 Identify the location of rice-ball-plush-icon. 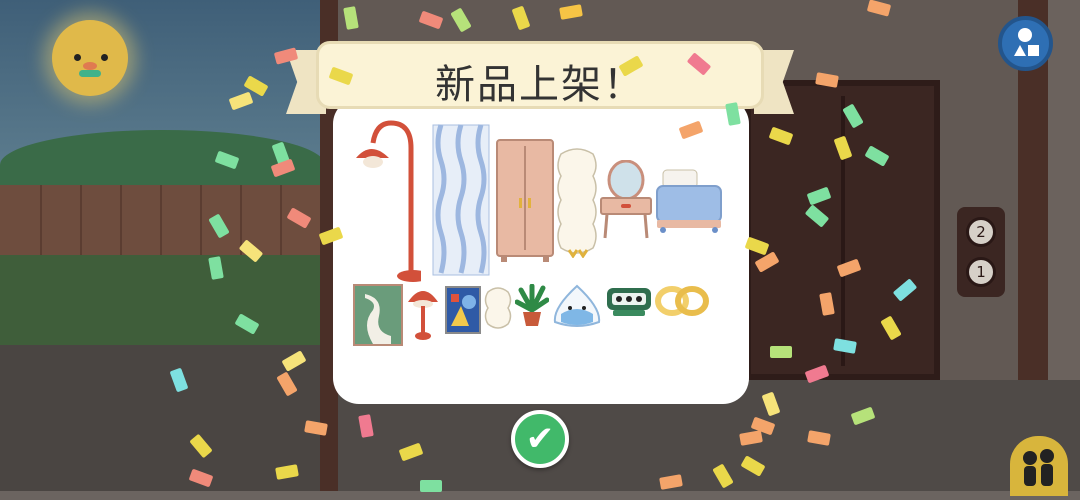
(577, 305).